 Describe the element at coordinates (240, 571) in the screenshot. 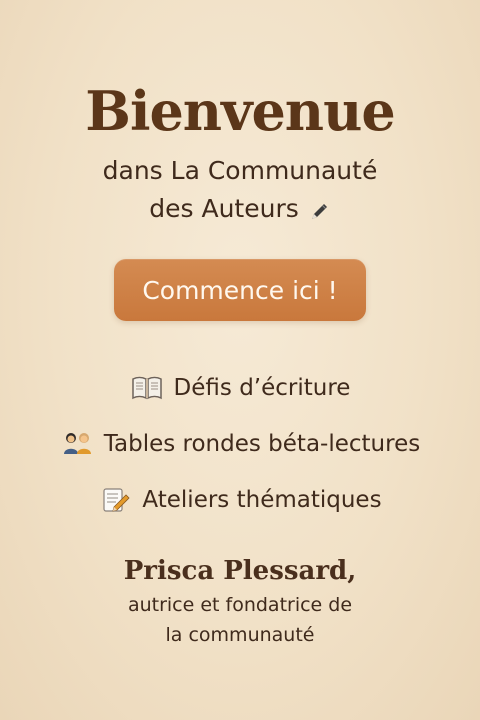

I see `author-name: Prisca Plessard,` at that location.